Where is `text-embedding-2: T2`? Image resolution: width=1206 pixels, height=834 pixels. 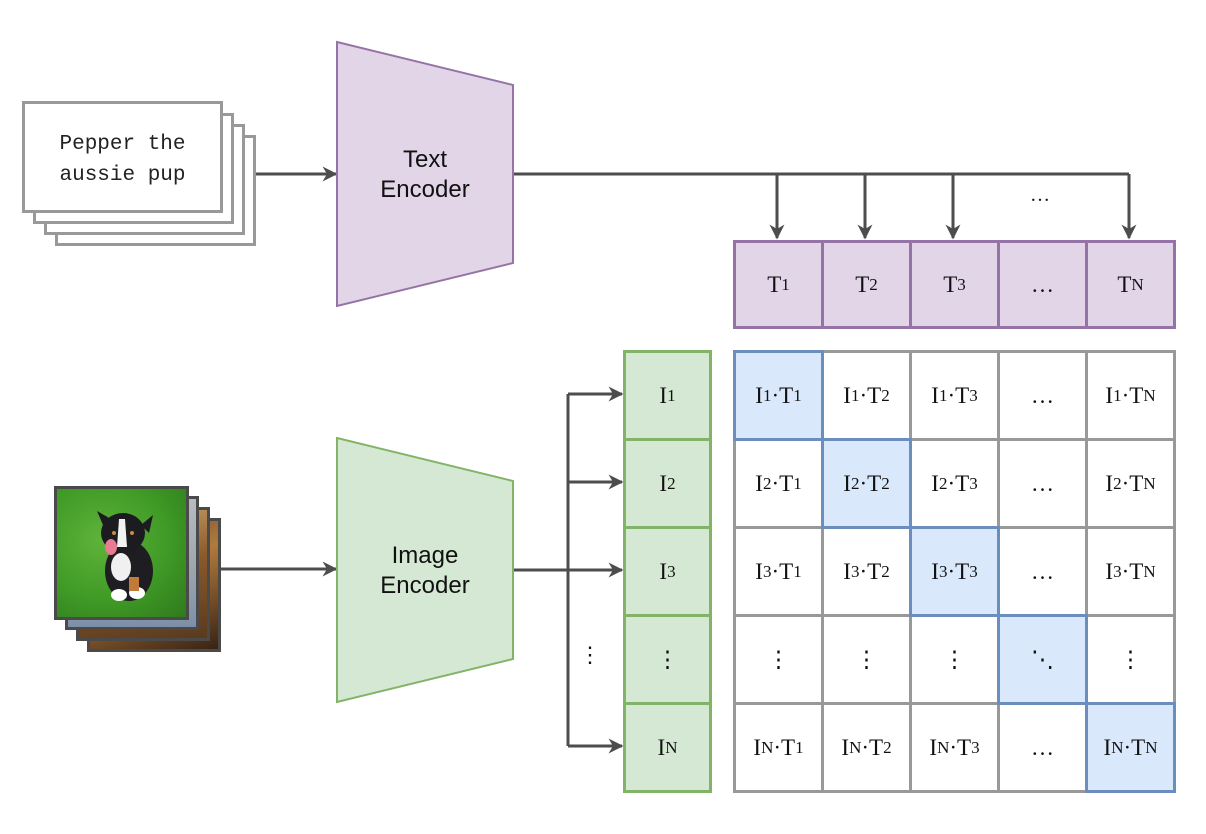 text-embedding-2: T2 is located at coordinates (866, 284).